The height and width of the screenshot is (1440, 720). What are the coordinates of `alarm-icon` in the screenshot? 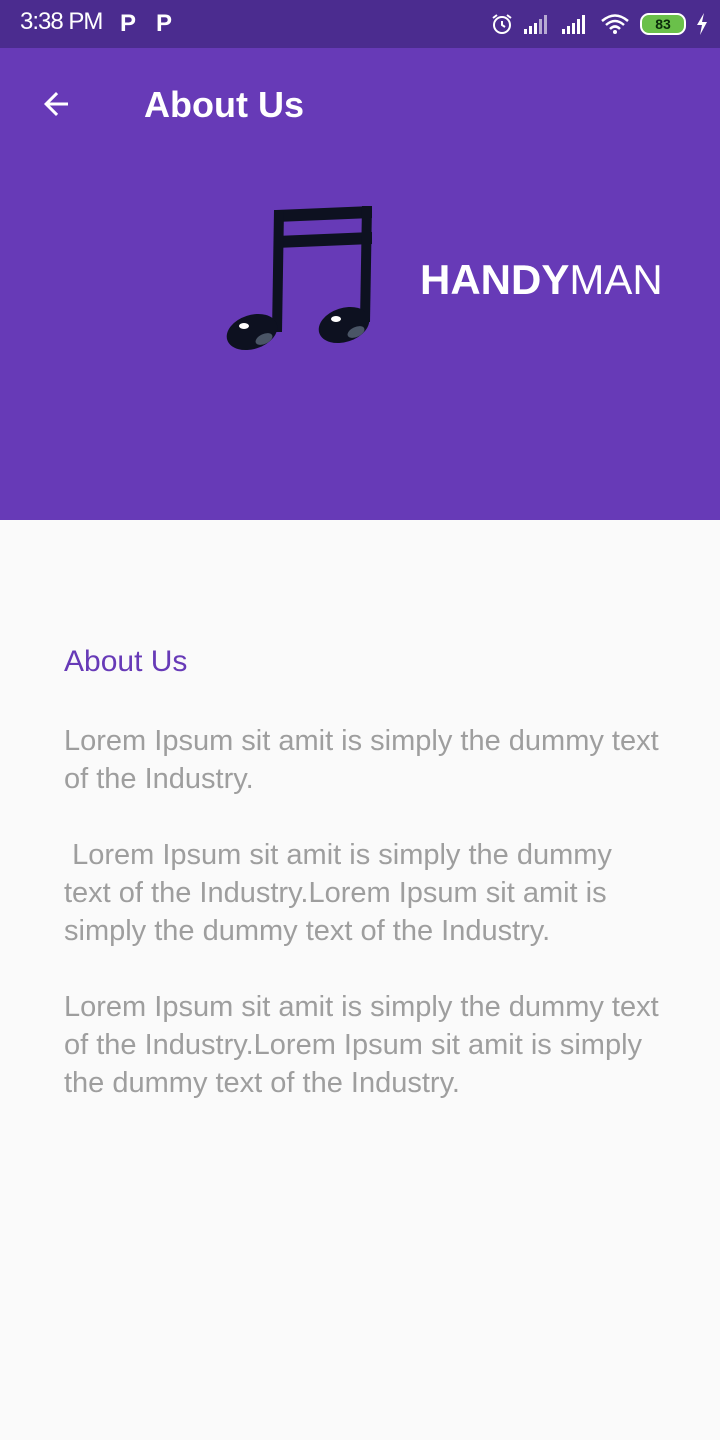 It's located at (502, 24).